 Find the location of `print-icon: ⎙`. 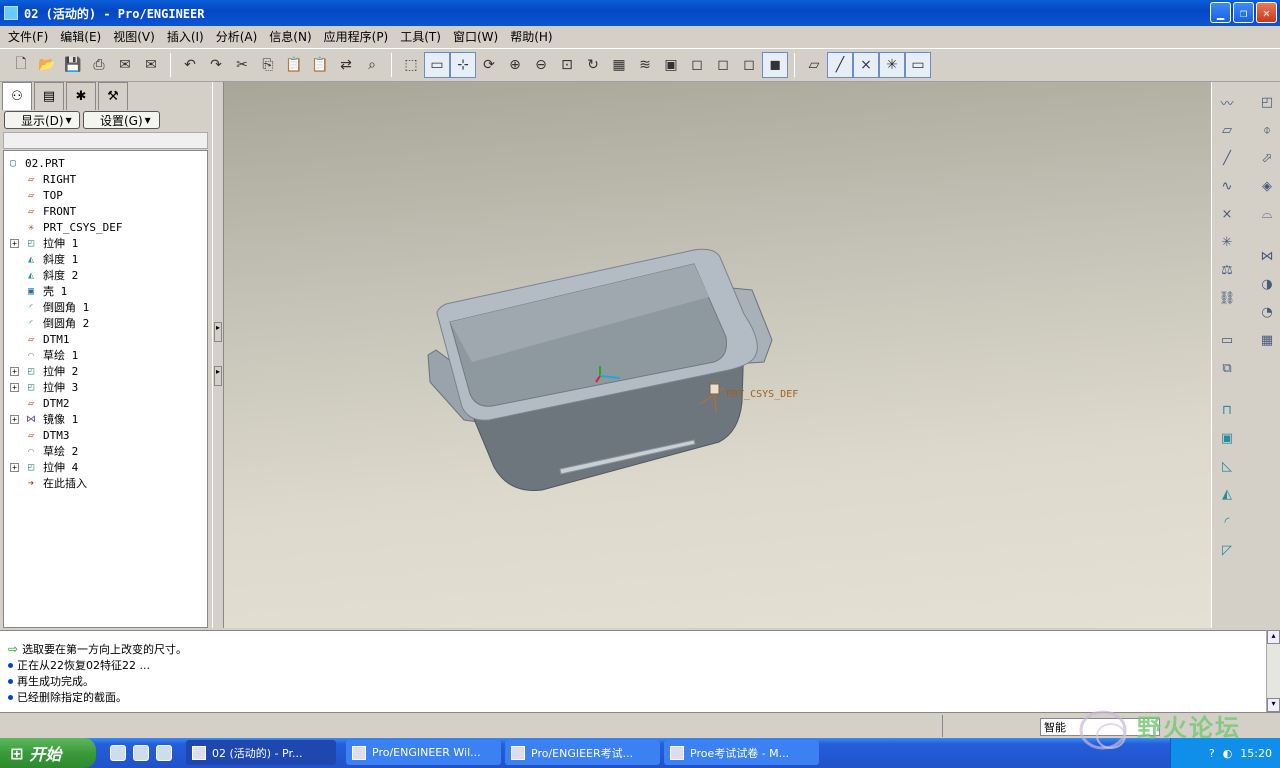

print-icon: ⎙ is located at coordinates (99, 65).